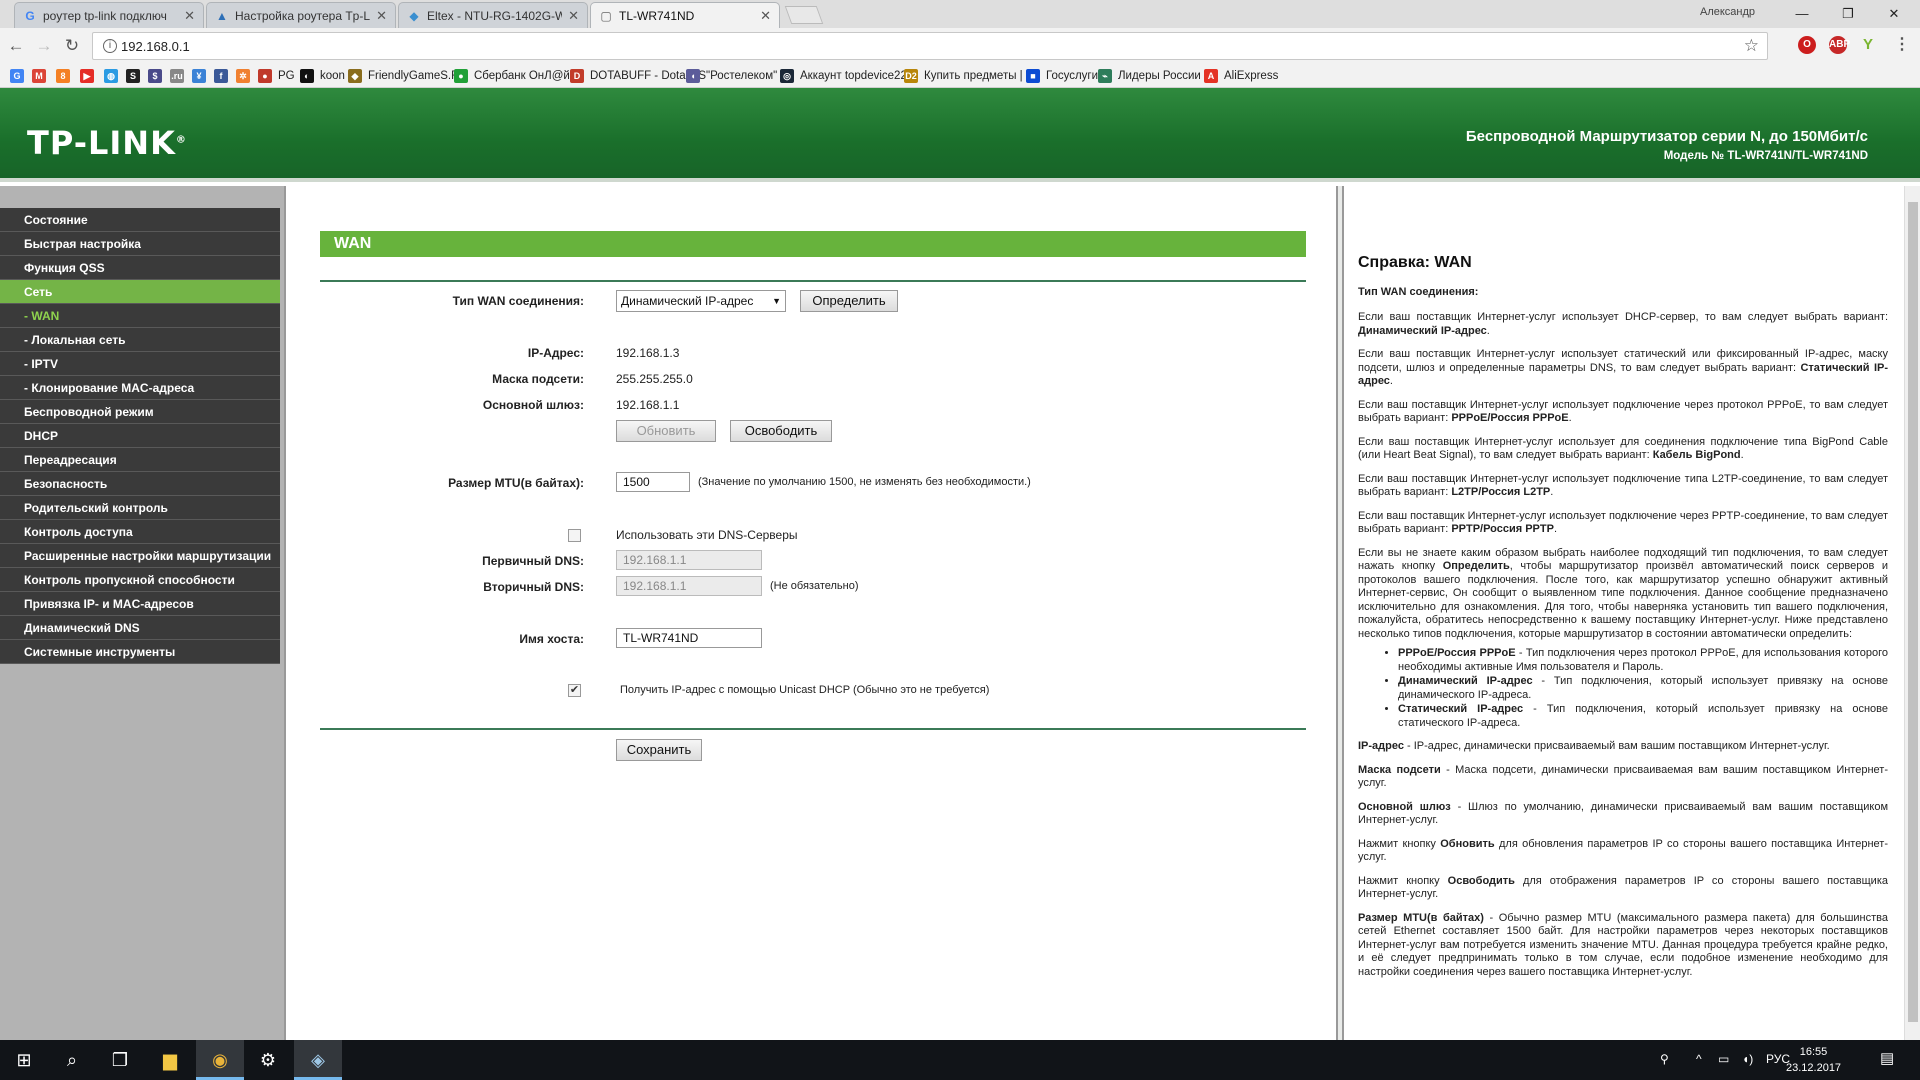 Image resolution: width=1920 pixels, height=1080 pixels. I want to click on bookmark-item: G, so click(20, 76).